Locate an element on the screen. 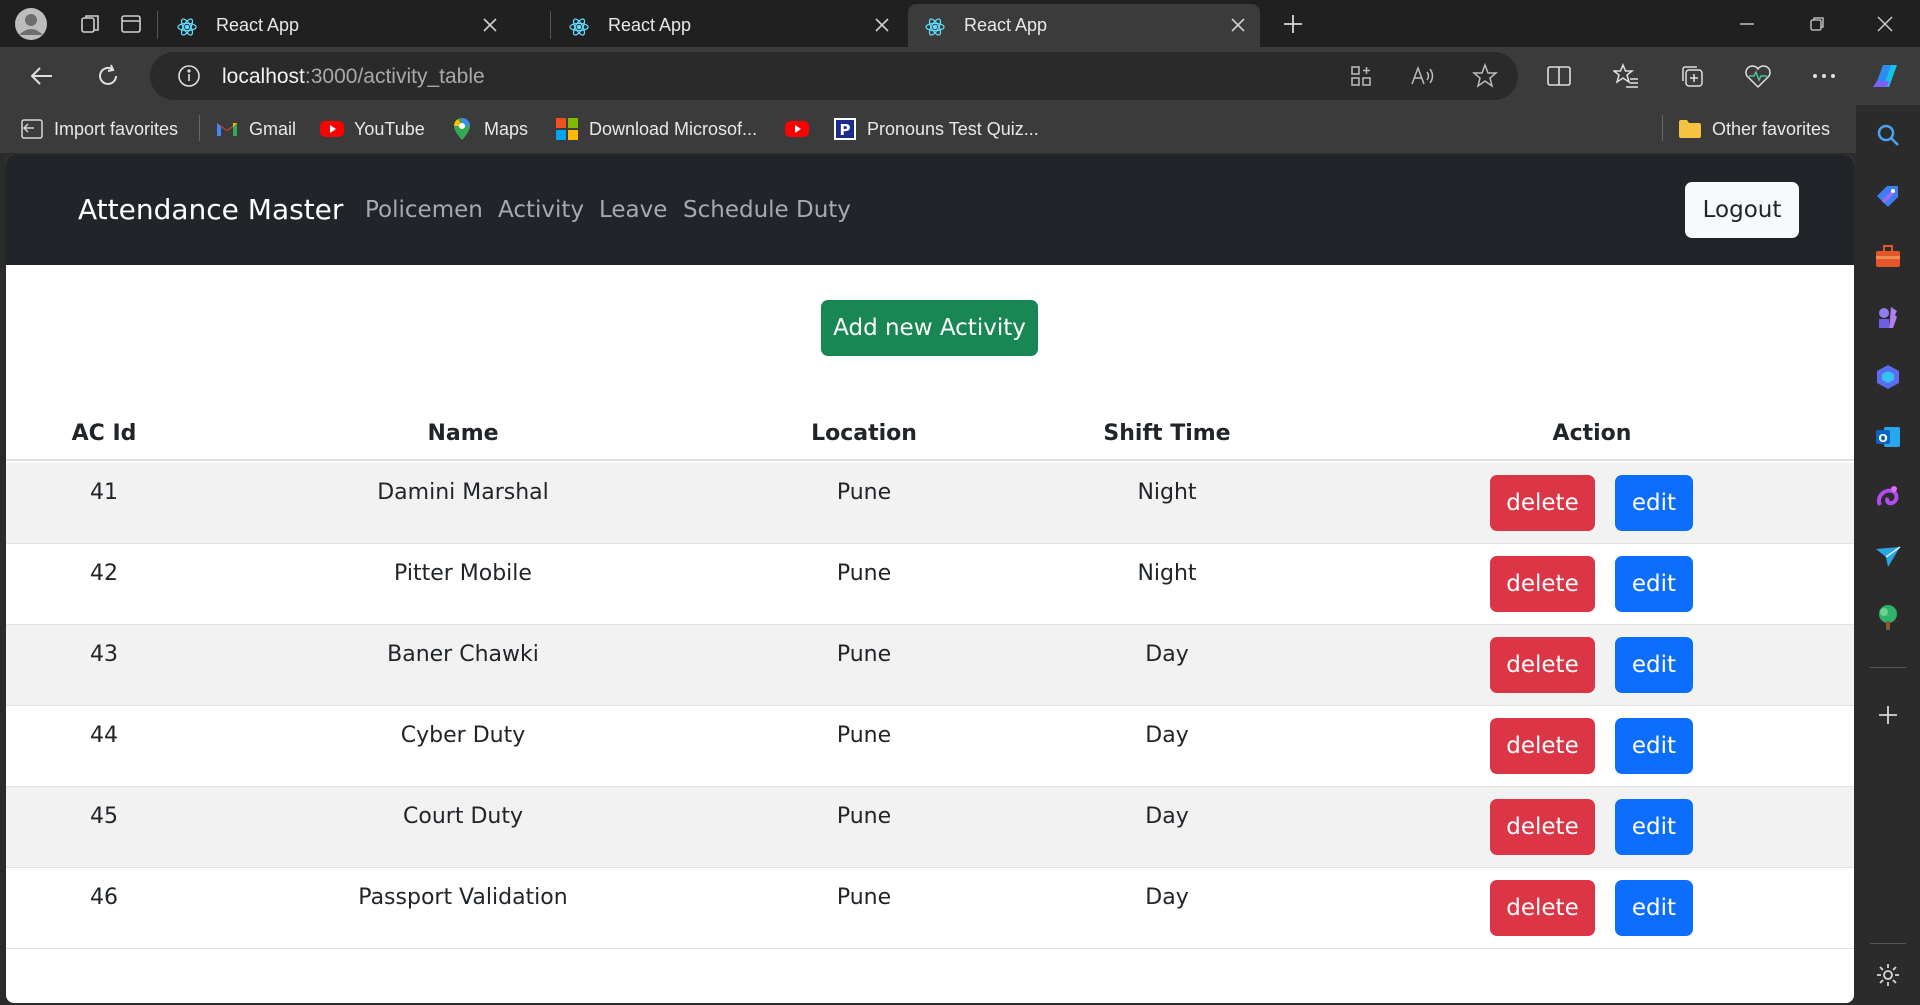 This screenshot has height=1005, width=1920. bookmark-maps: Maps is located at coordinates (489, 129).